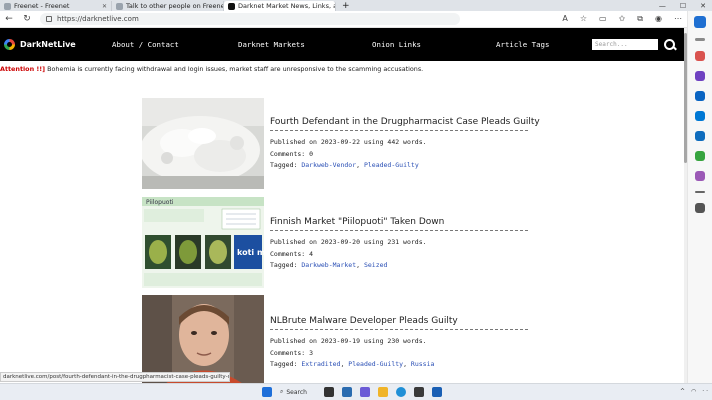  Describe the element at coordinates (42, 6) in the screenshot. I see `tab-label: Freenet - Freenet` at that location.